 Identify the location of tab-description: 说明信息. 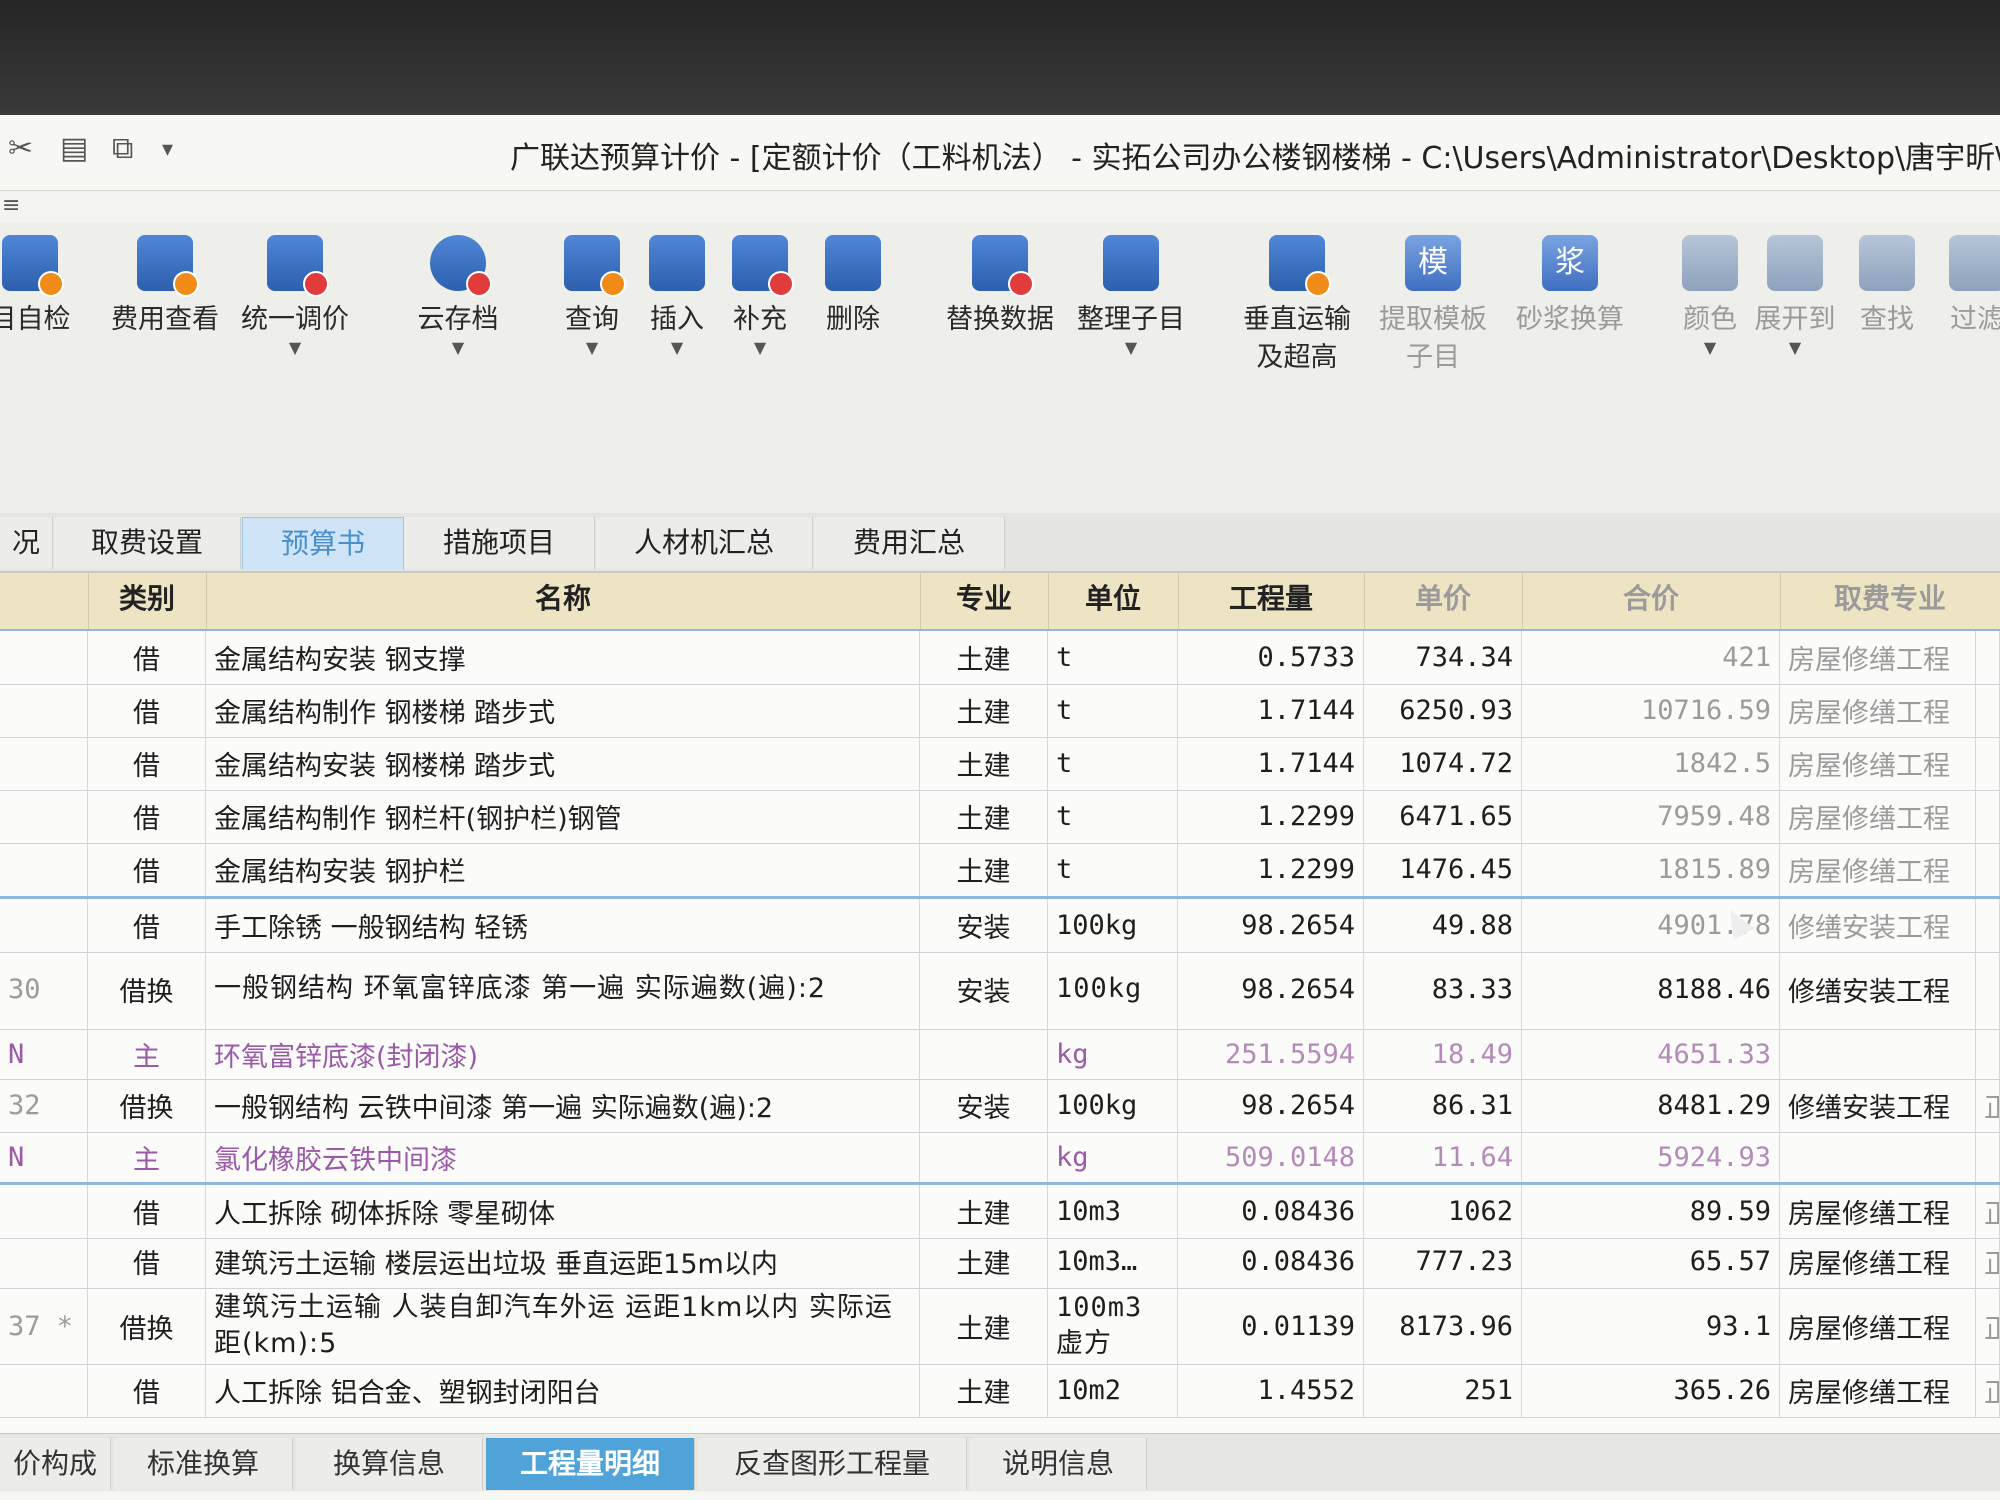
(1058, 1464).